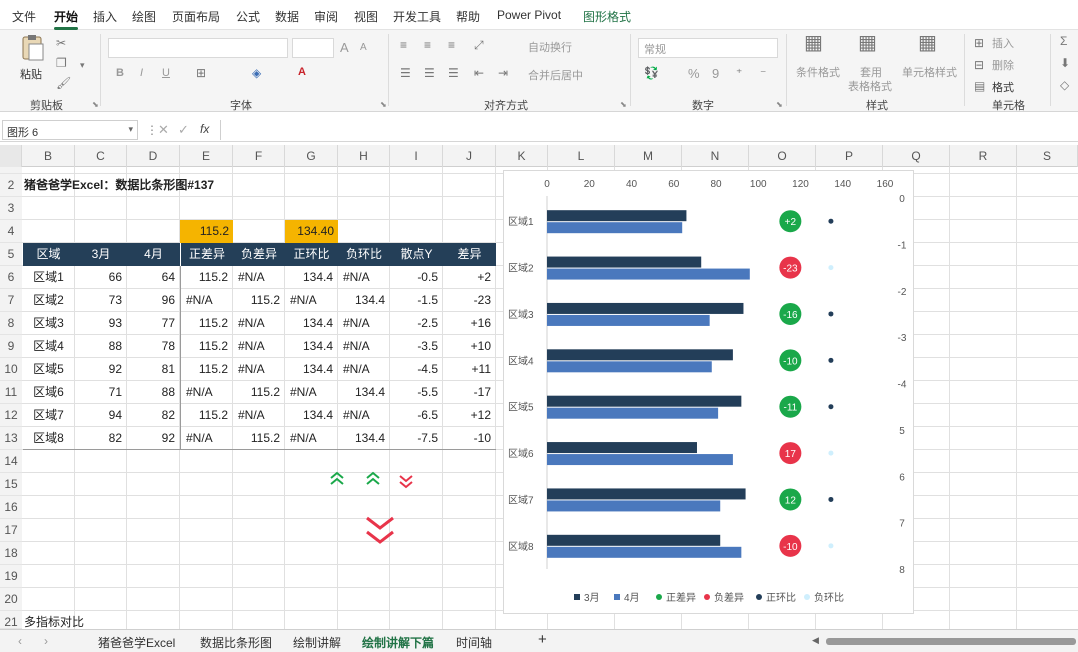 The width and height of the screenshot is (1078, 652). Describe the element at coordinates (101, 415) in the screenshot. I see `table-cell: 94` at that location.